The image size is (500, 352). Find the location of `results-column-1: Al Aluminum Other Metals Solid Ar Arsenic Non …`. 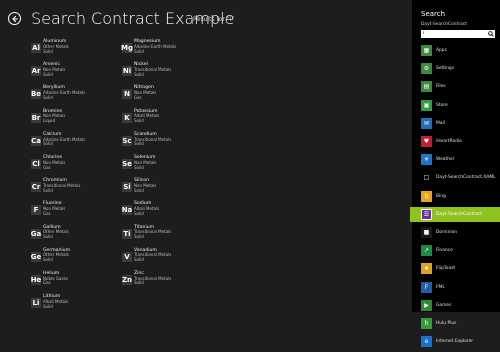

results-column-1: Al Aluminum Other Metals Solid Ar Arsenic Non … is located at coordinates (73, 178).